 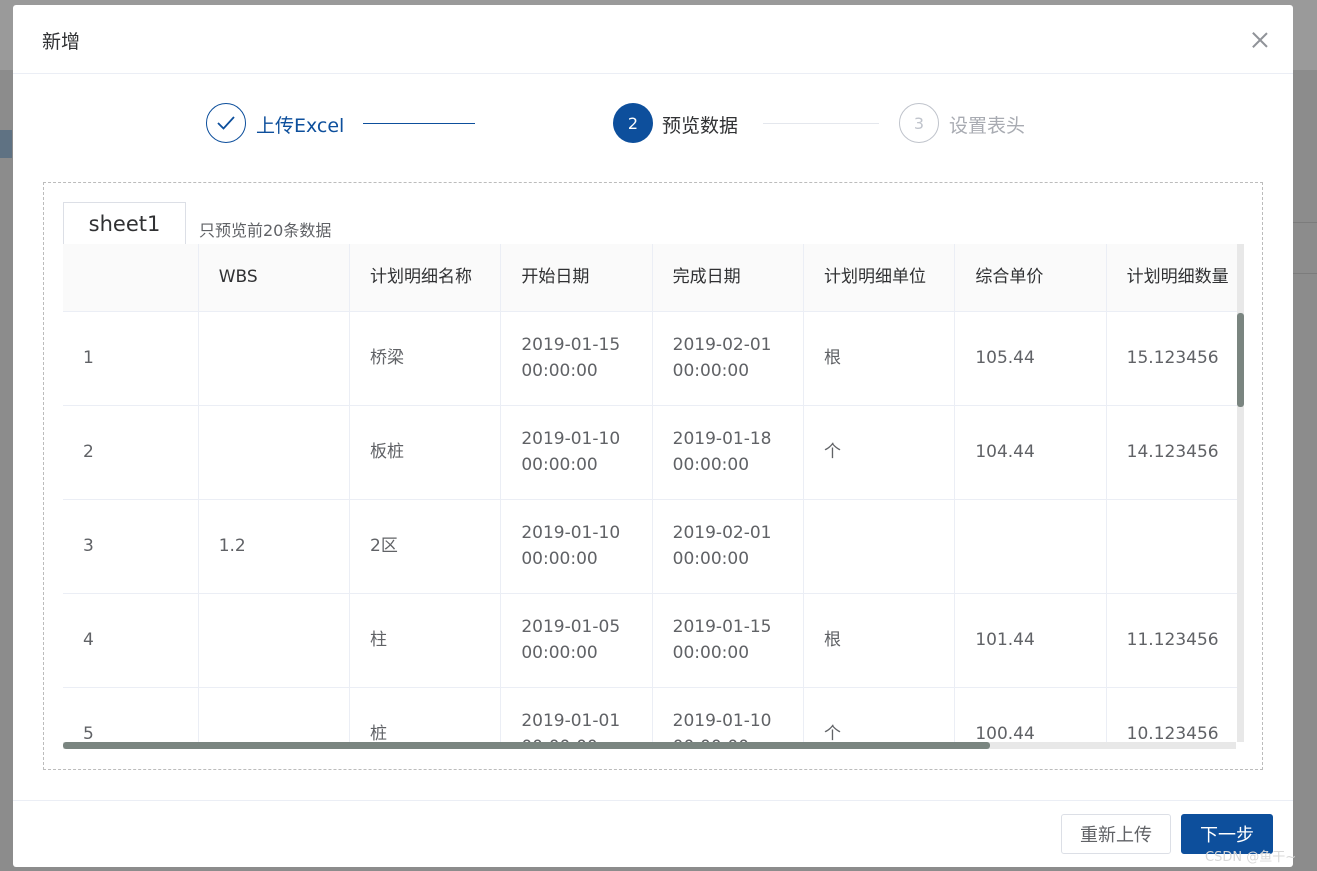 I want to click on column-header: 计划明细名称, so click(x=425, y=278).